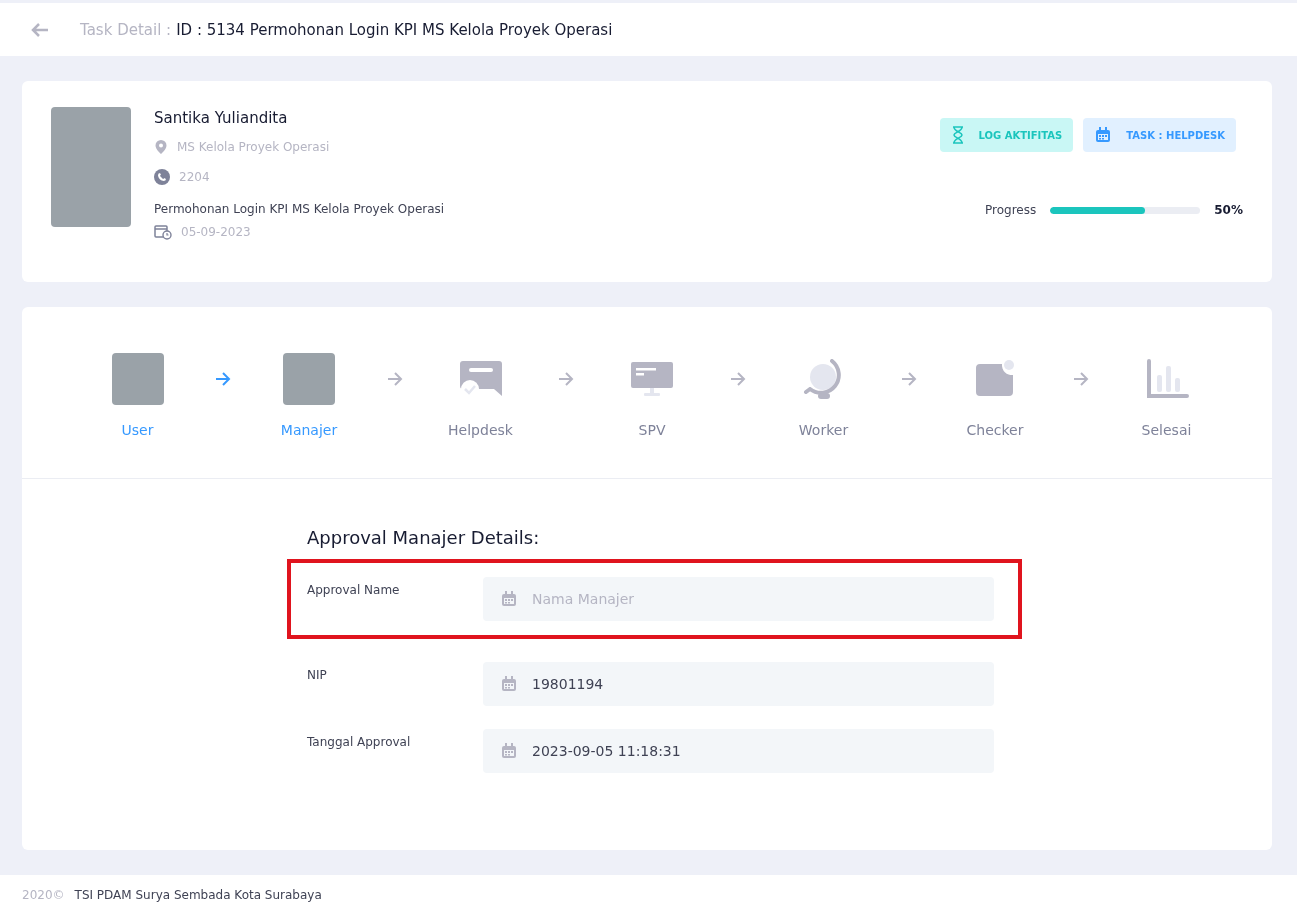 The height and width of the screenshot is (915, 1297). I want to click on section-title: Approval Manajer Details:, so click(424, 537).